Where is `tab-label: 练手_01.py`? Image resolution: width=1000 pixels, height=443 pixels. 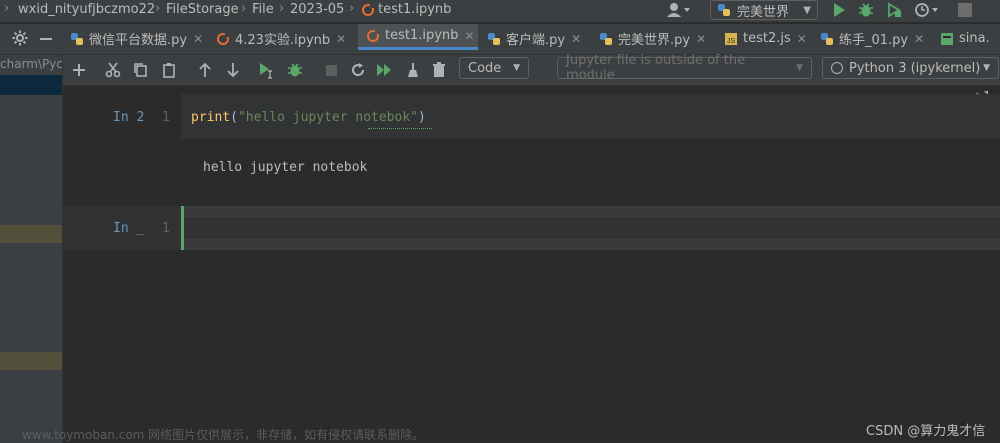
tab-label: 练手_01.py is located at coordinates (874, 40).